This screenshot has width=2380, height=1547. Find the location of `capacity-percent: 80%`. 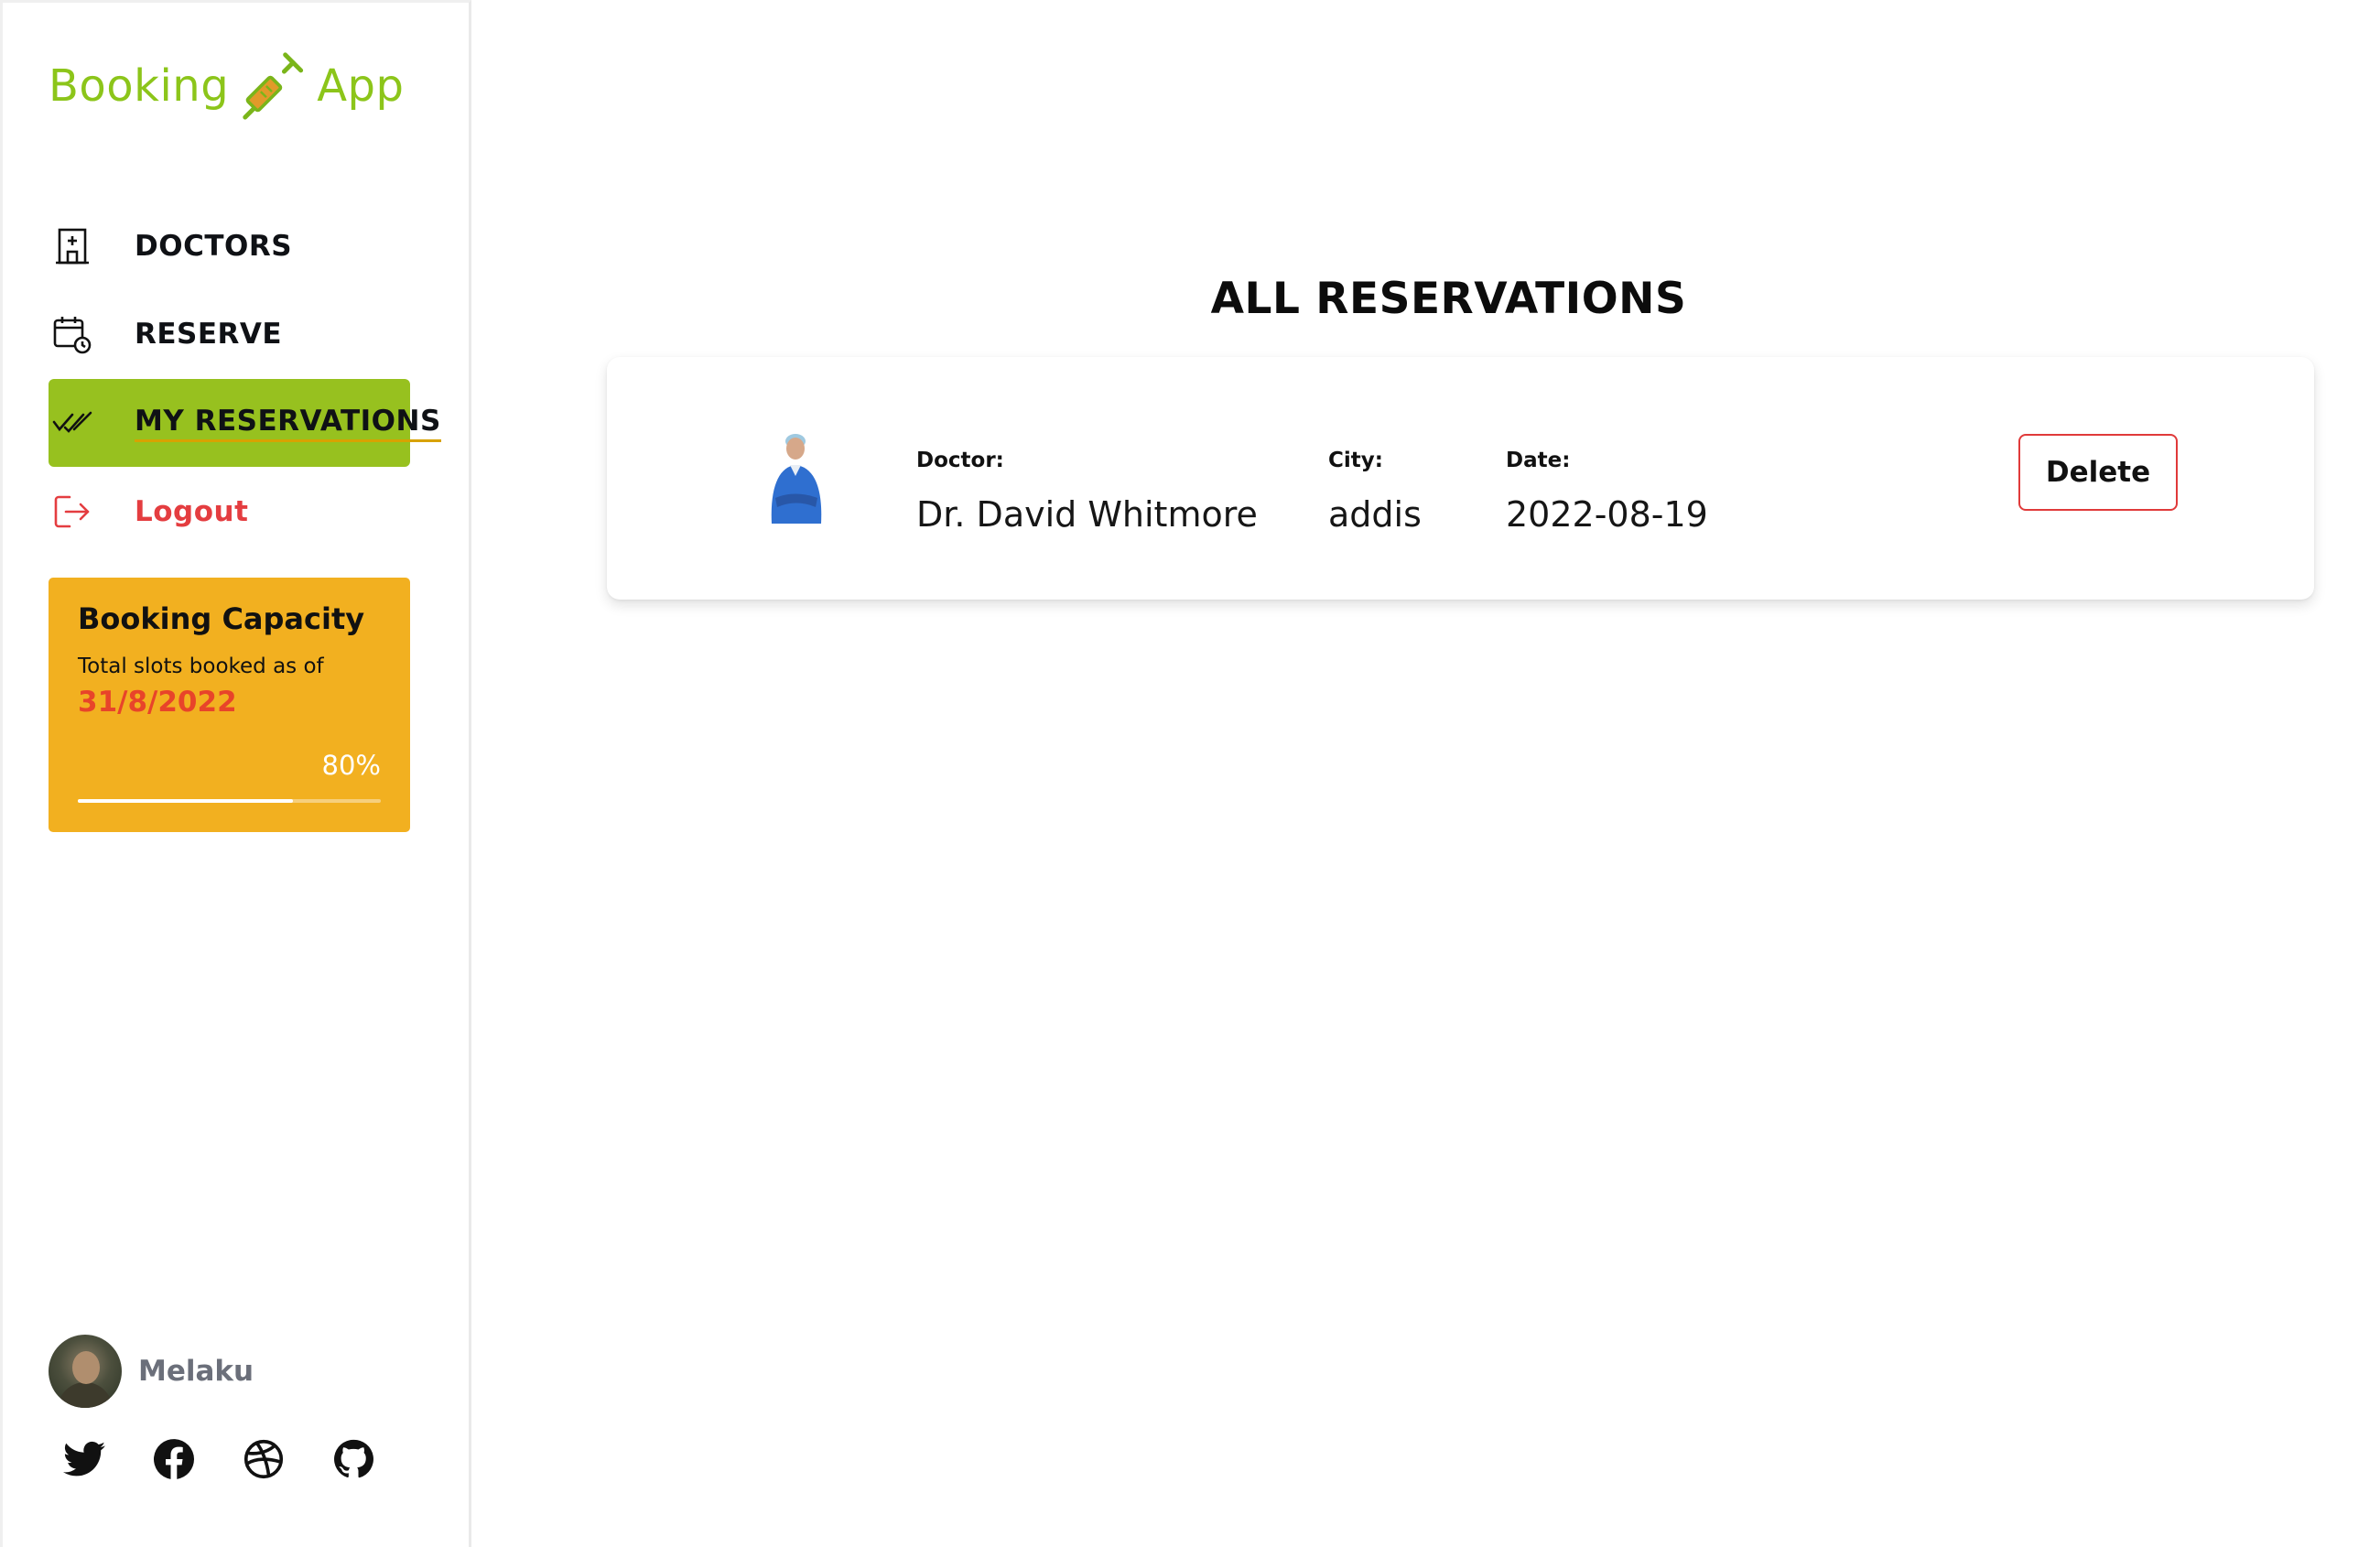

capacity-percent: 80% is located at coordinates (351, 765).